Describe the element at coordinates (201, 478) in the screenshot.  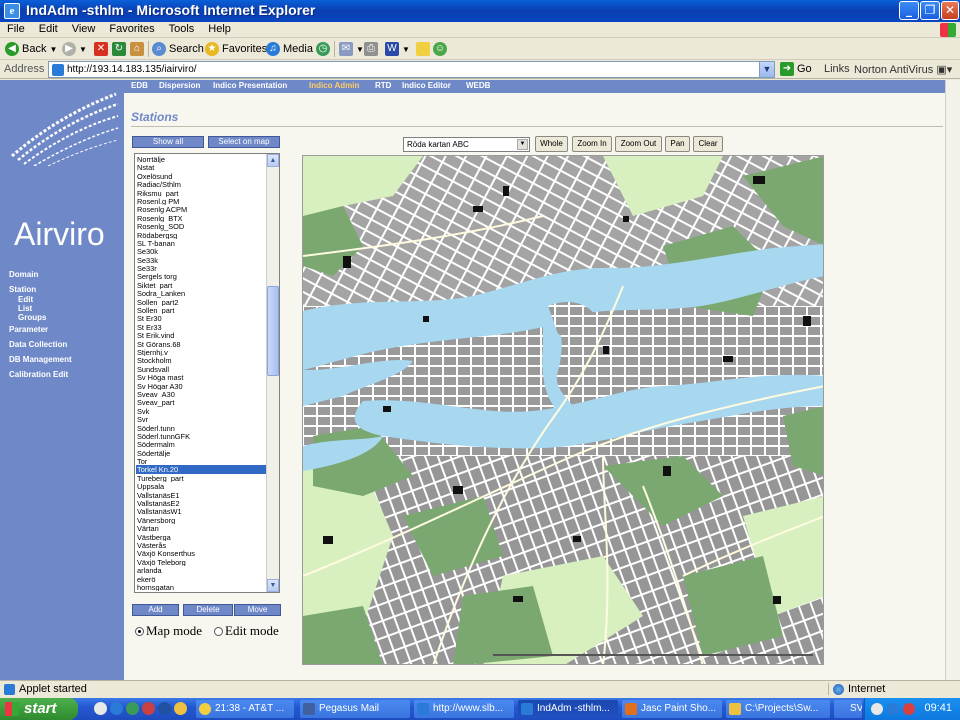
I see `station-list-item: Tureberg_part` at that location.